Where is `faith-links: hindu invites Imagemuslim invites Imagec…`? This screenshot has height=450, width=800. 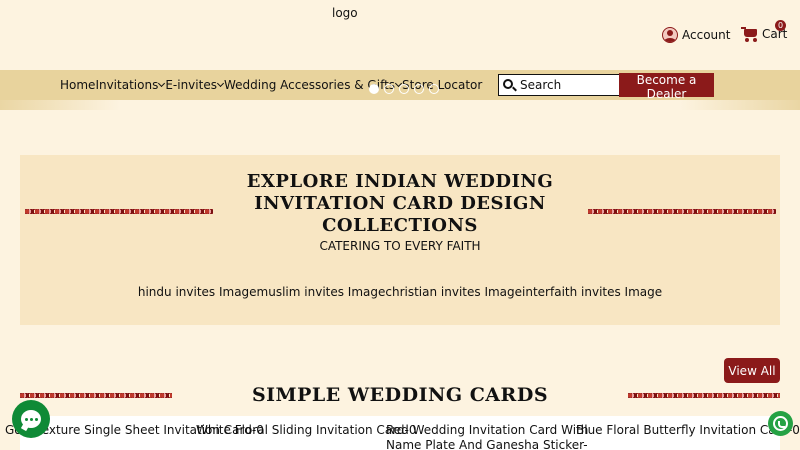 faith-links: hindu invites Imagemuslim invites Imagec… is located at coordinates (400, 292).